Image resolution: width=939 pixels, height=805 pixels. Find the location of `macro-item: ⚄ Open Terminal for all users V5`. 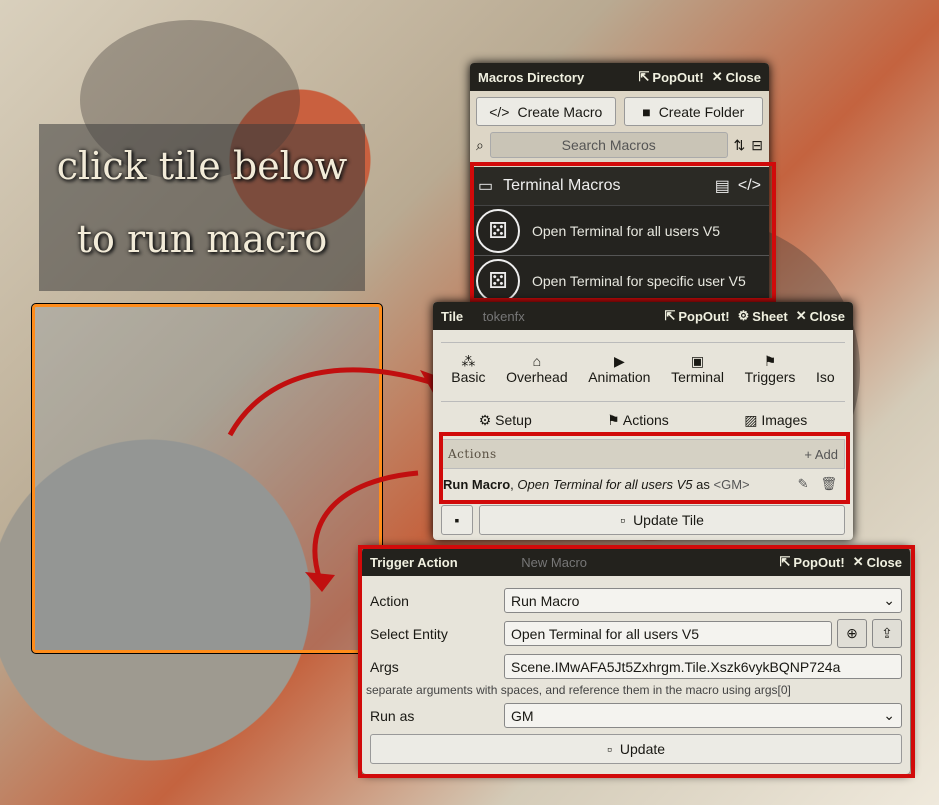

macro-item: ⚄ Open Terminal for all users V5 is located at coordinates (619, 231).